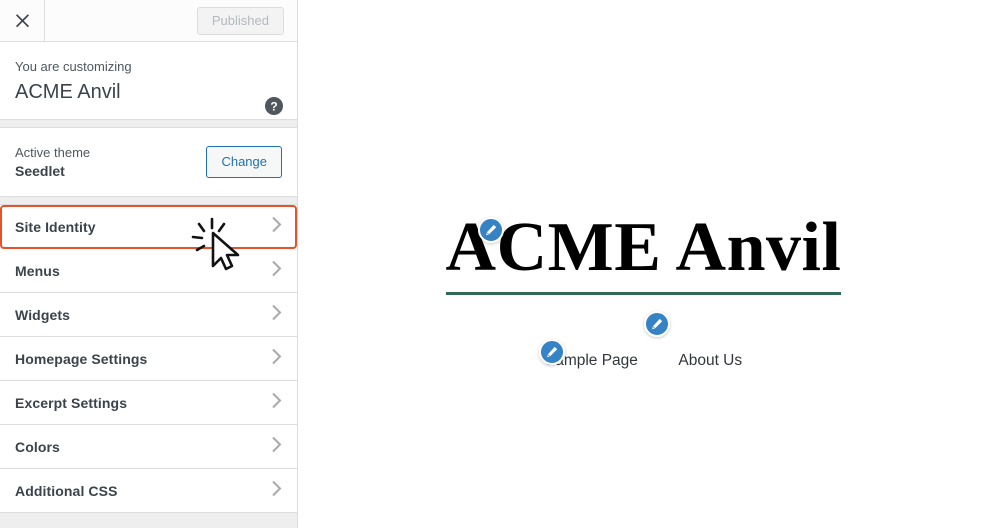 The height and width of the screenshot is (528, 988). Describe the element at coordinates (148, 81) in the screenshot. I see `customizing-info-panel: You are customizing ACME Anvil ?` at that location.